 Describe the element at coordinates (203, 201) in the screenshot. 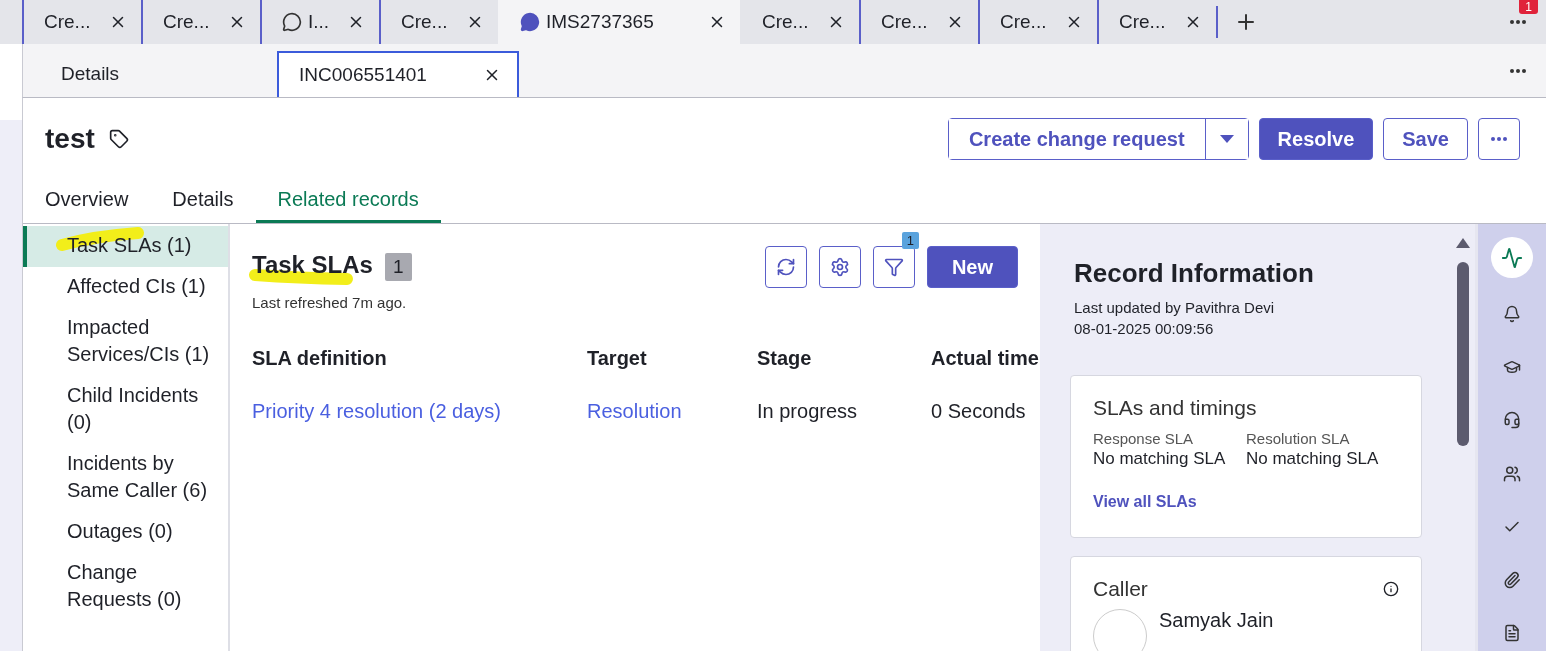

I see `record-section-tab: Details` at that location.